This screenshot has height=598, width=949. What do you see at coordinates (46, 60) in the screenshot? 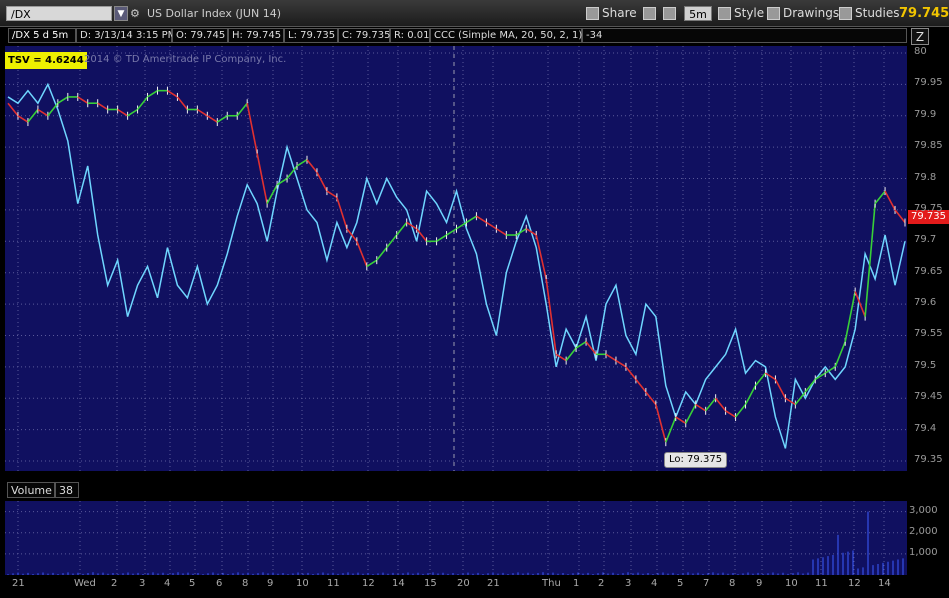
I see `tsv-label: TSV = 4.6244` at bounding box center [46, 60].